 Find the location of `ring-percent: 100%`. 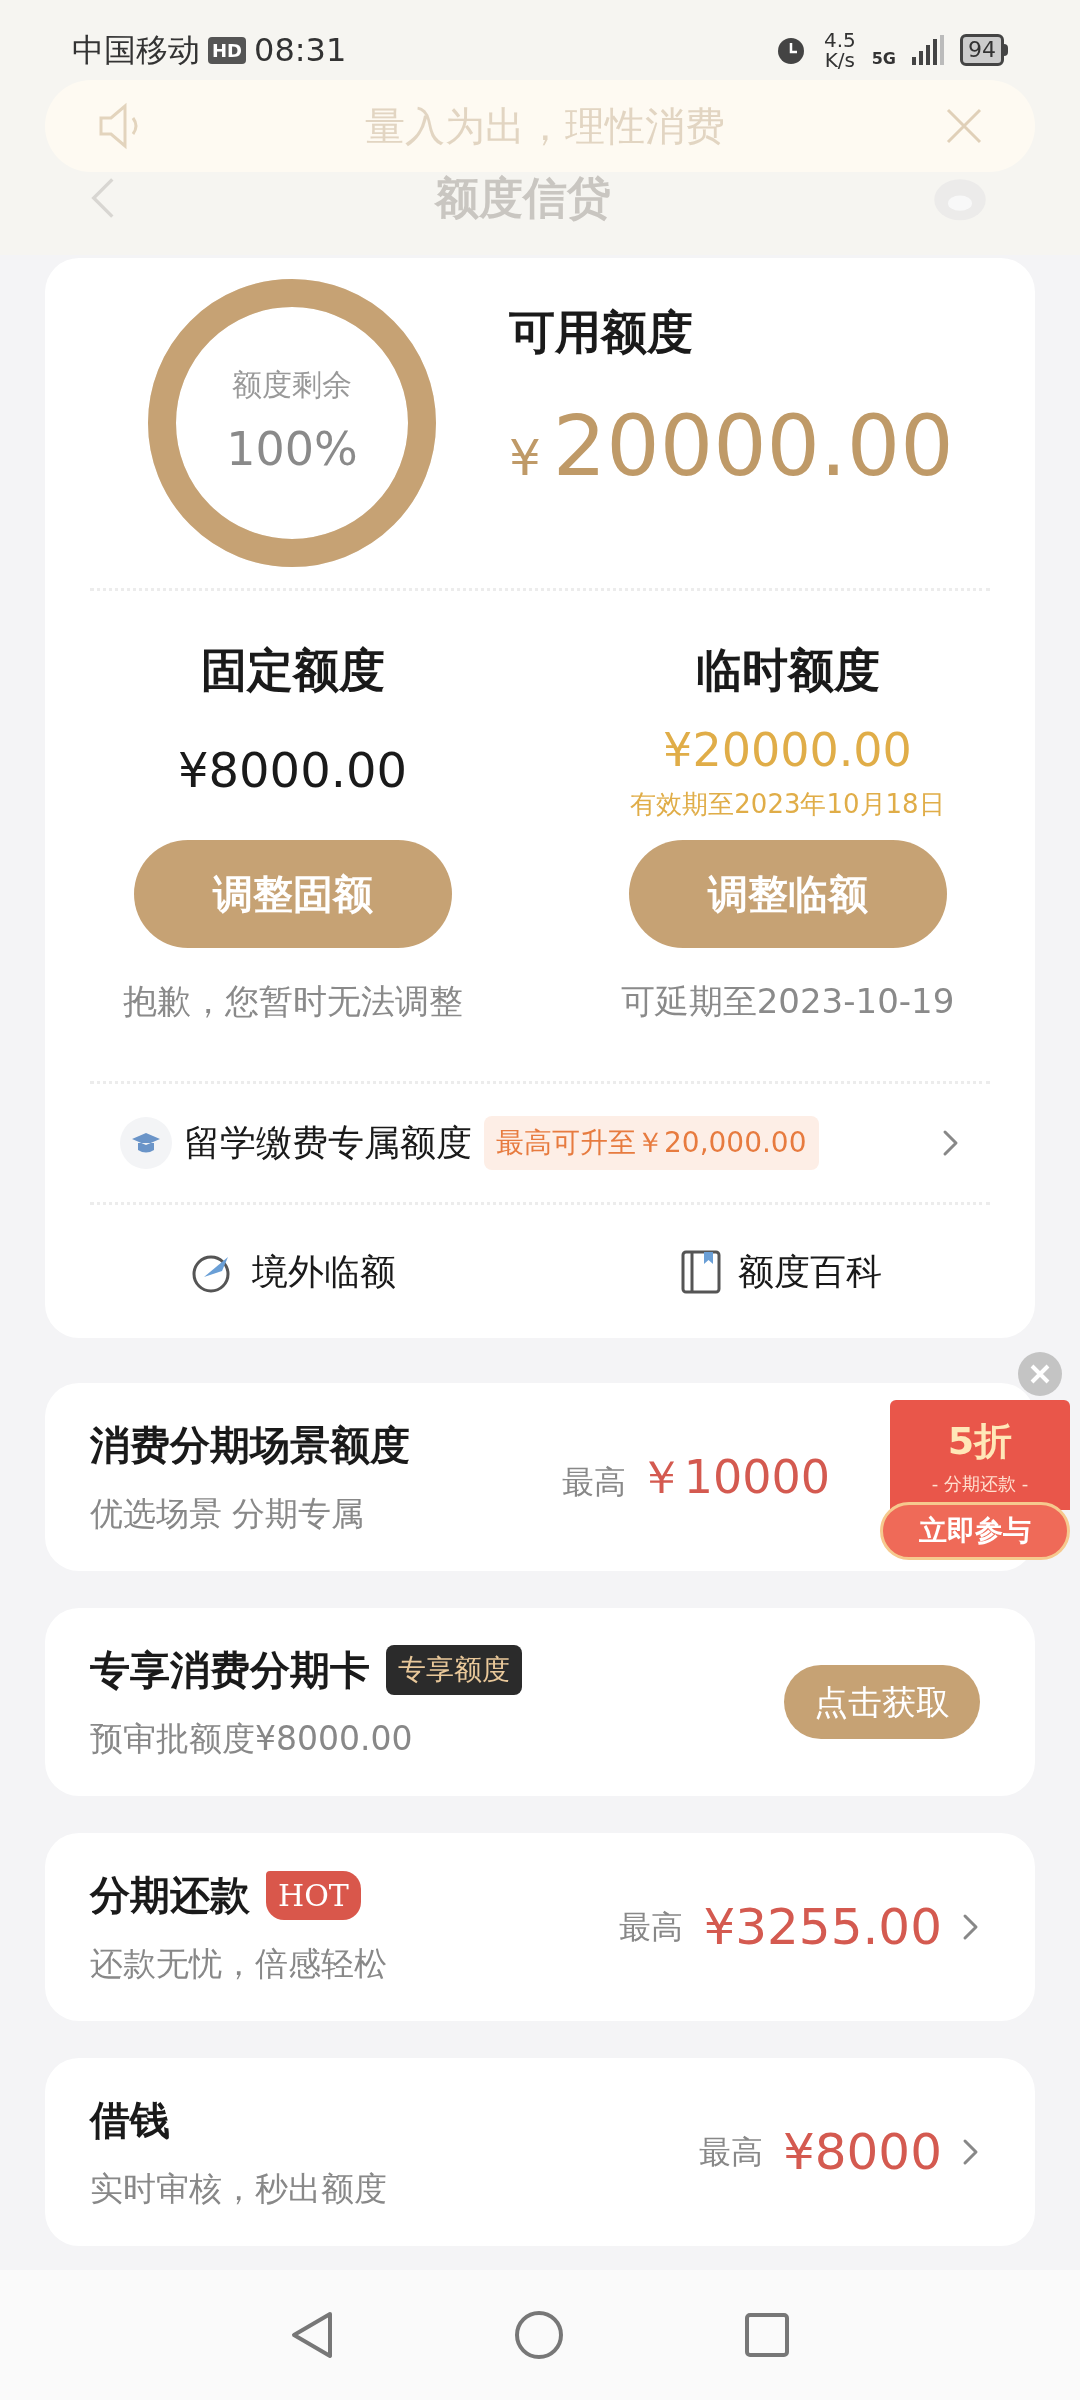

ring-percent: 100% is located at coordinates (292, 449).